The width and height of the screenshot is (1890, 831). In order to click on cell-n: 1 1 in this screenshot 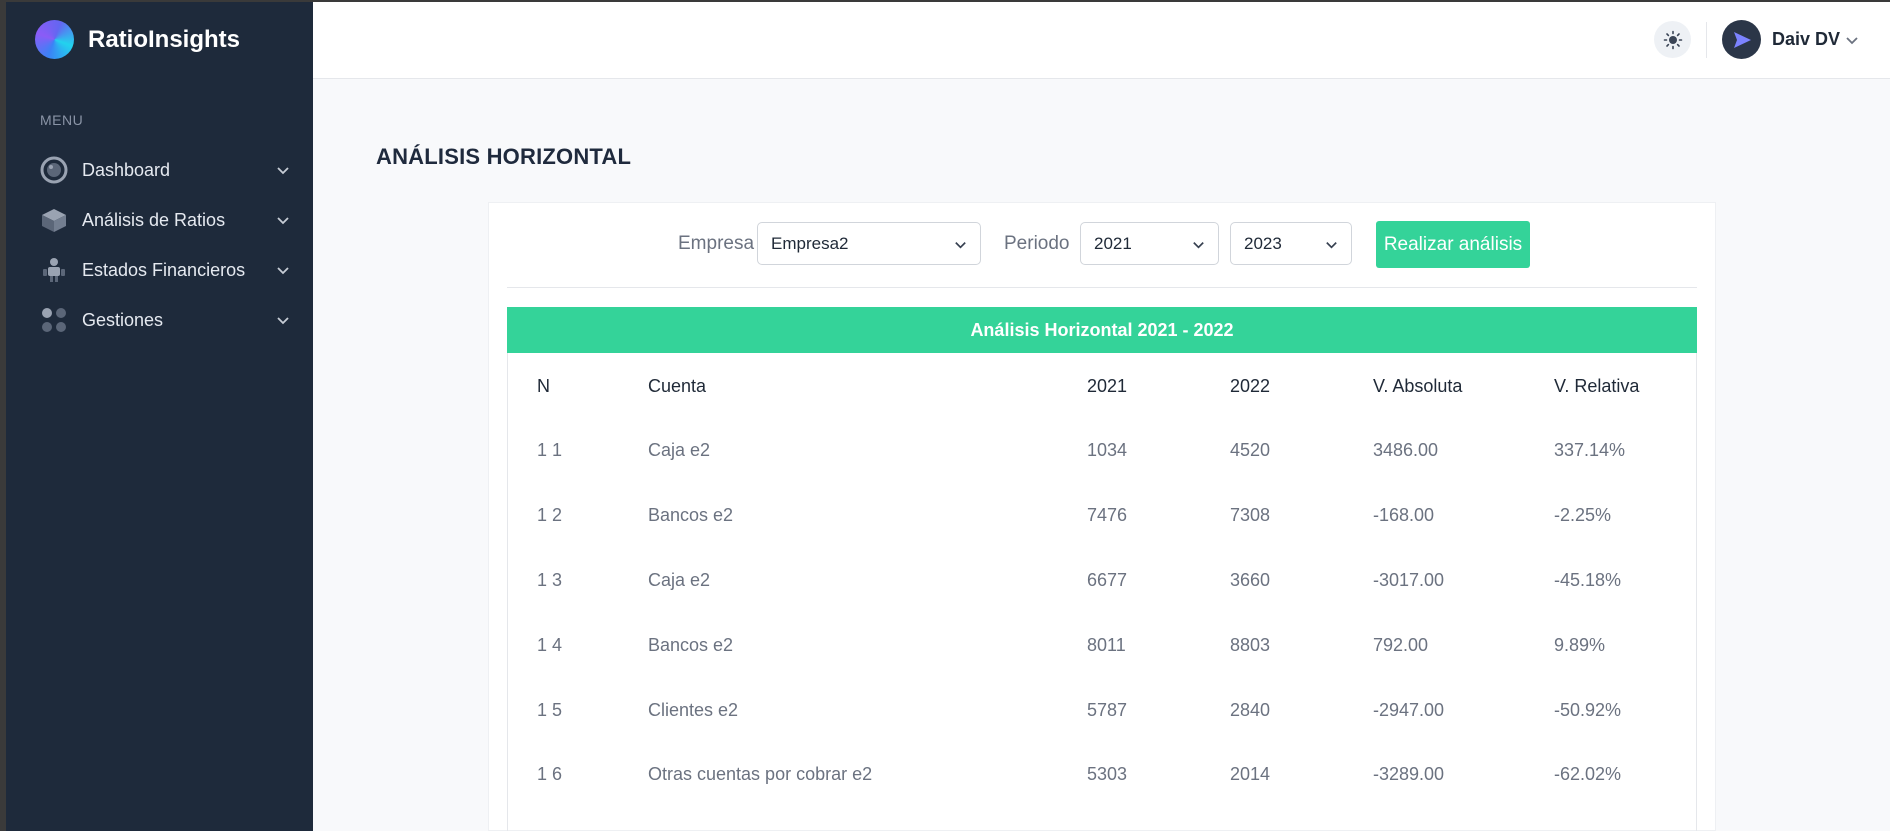, I will do `click(550, 450)`.